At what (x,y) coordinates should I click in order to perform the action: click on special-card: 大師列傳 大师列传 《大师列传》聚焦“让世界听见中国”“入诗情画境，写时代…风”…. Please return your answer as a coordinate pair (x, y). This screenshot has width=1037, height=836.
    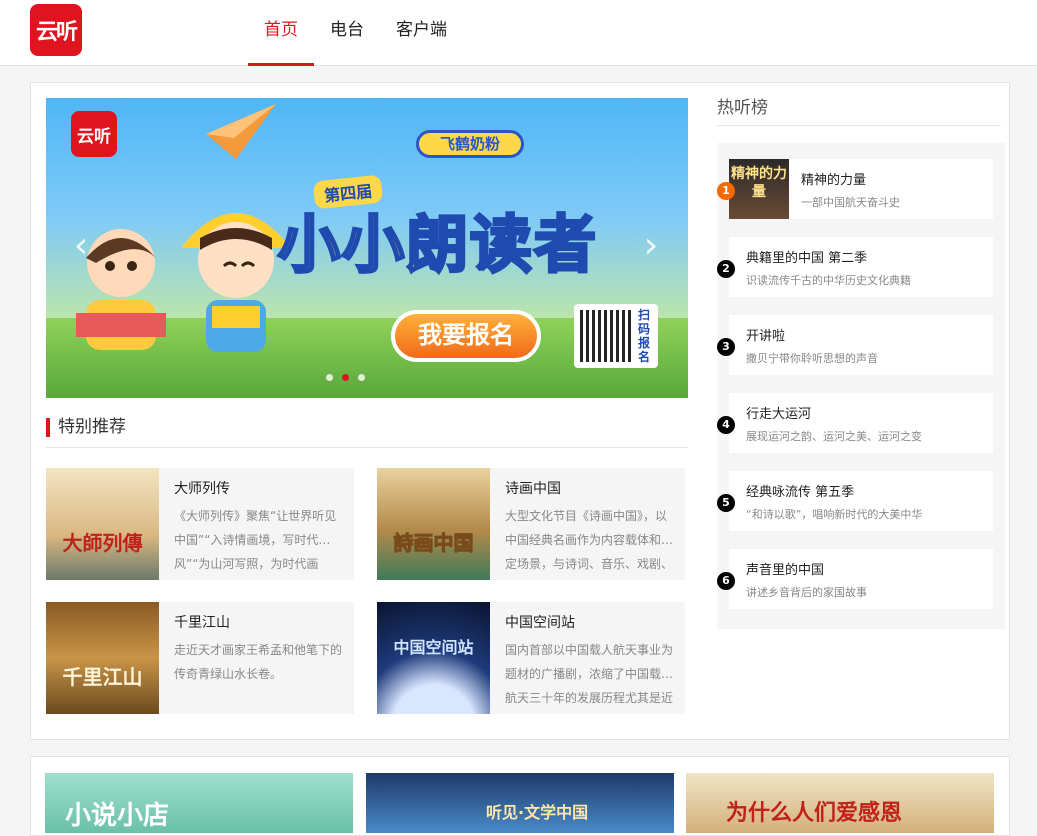
    Looking at the image, I should click on (200, 524).